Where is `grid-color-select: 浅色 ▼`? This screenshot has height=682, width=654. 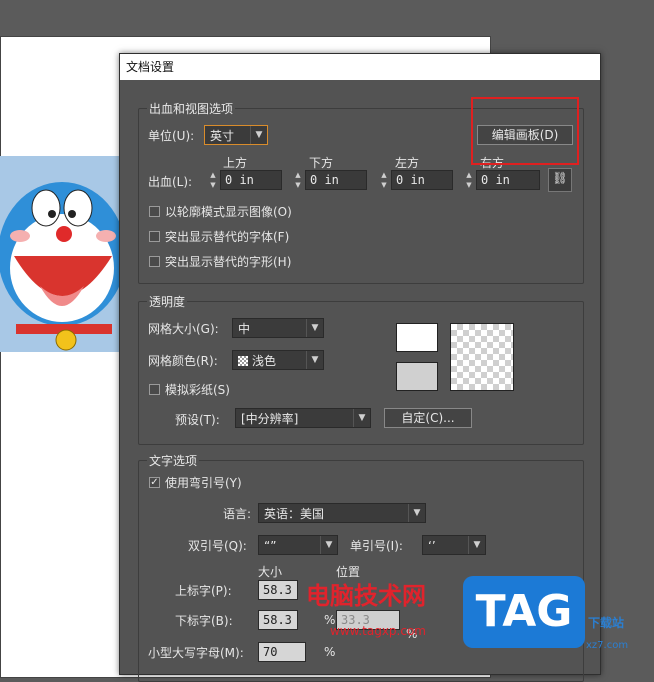 grid-color-select: 浅色 ▼ is located at coordinates (278, 360).